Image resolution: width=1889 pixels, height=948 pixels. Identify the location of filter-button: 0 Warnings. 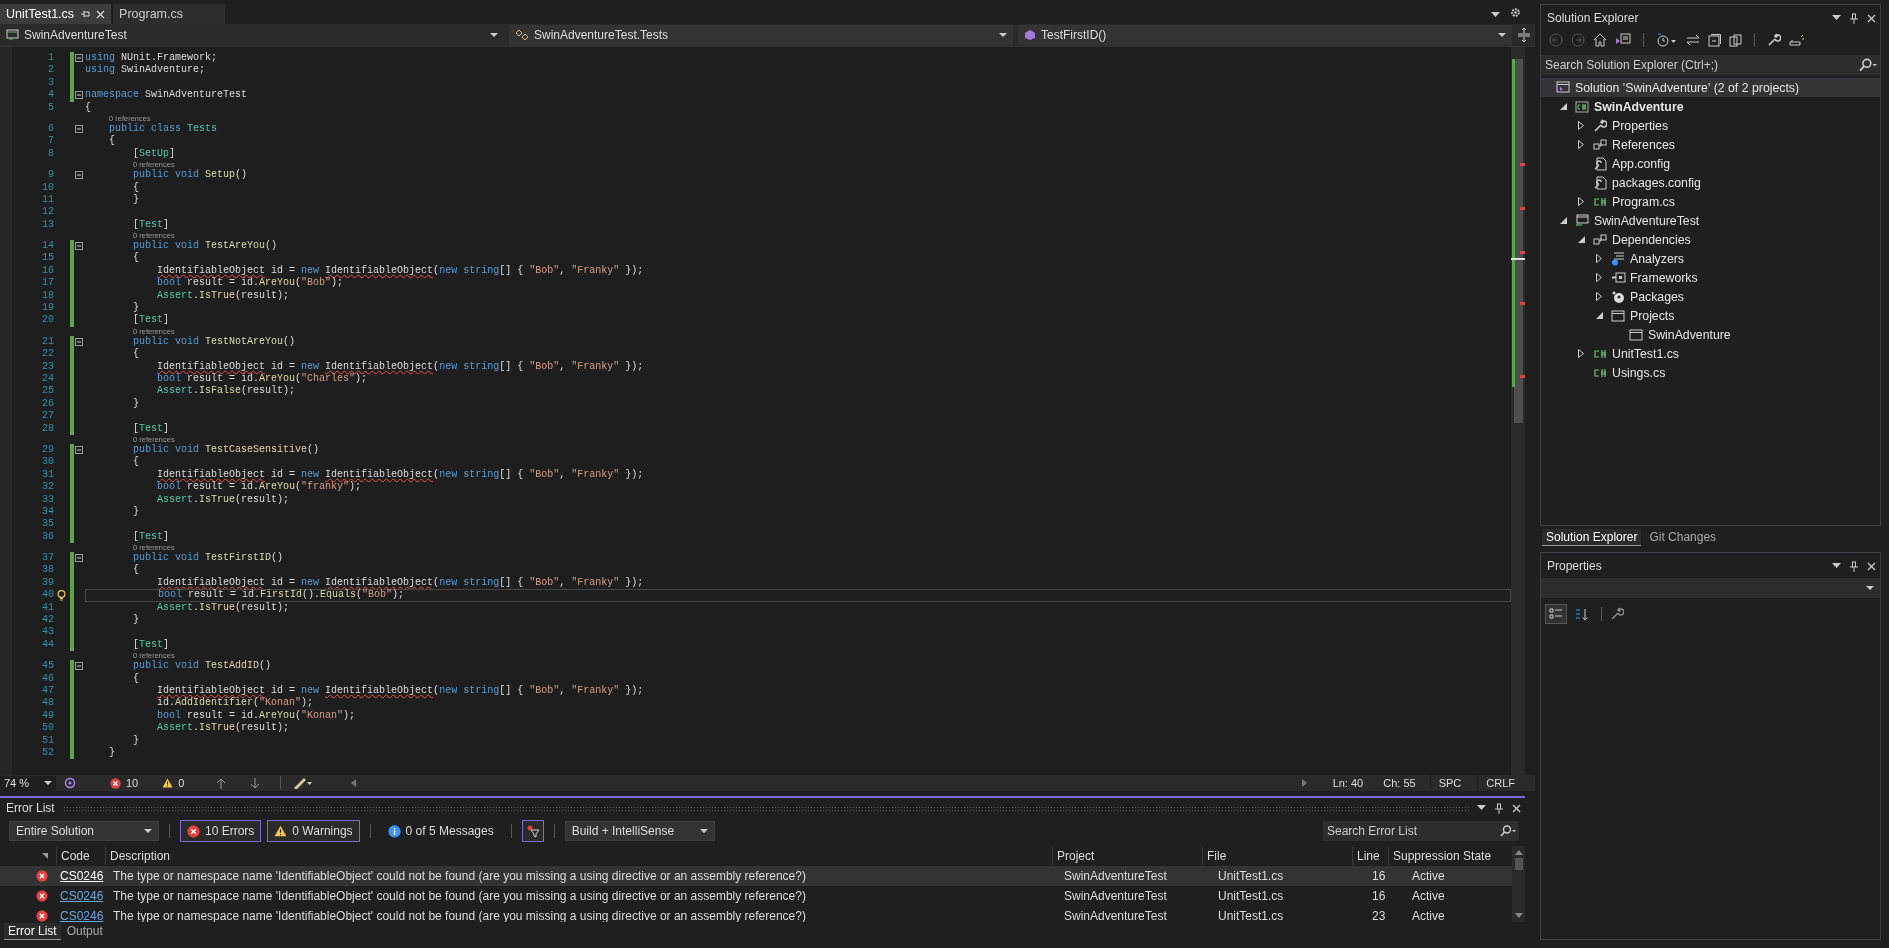
(313, 831).